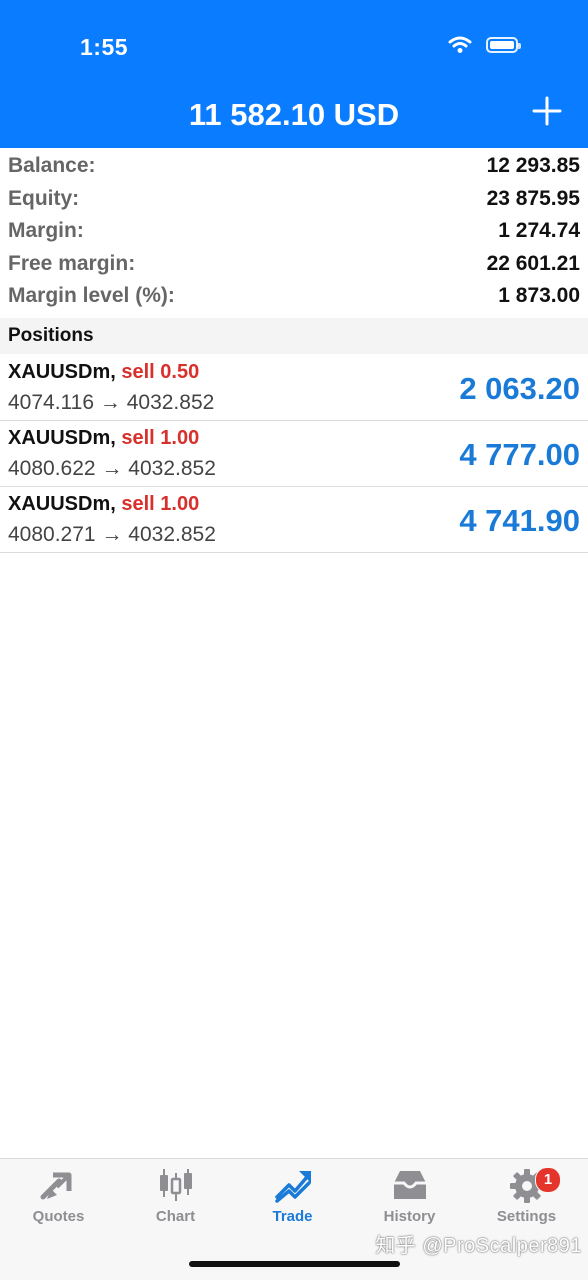 Image resolution: width=588 pixels, height=1280 pixels. I want to click on trade-trend-icon, so click(292, 1187).